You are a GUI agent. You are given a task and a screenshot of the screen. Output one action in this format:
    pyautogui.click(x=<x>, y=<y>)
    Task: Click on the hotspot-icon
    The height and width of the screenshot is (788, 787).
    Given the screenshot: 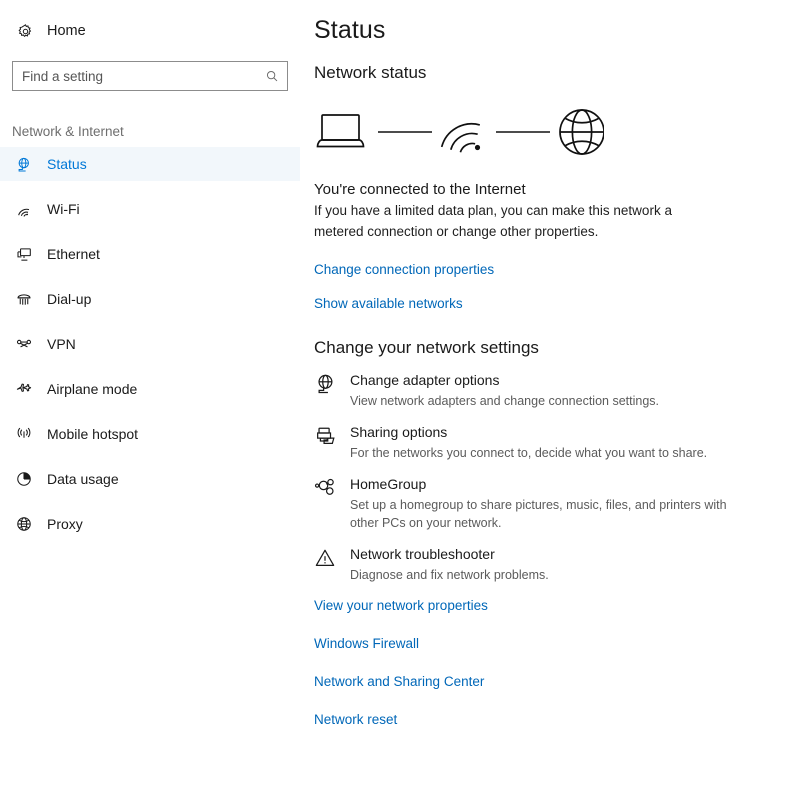 What is the action you would take?
    pyautogui.click(x=24, y=434)
    